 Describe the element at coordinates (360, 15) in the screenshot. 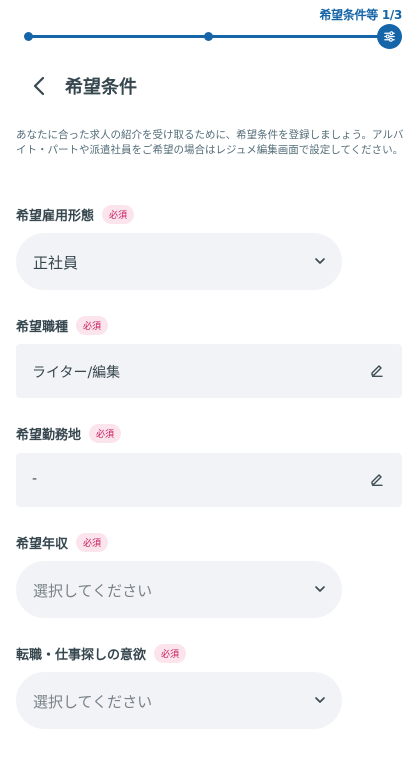

I see `step-label: 希望条件等 1/3` at that location.